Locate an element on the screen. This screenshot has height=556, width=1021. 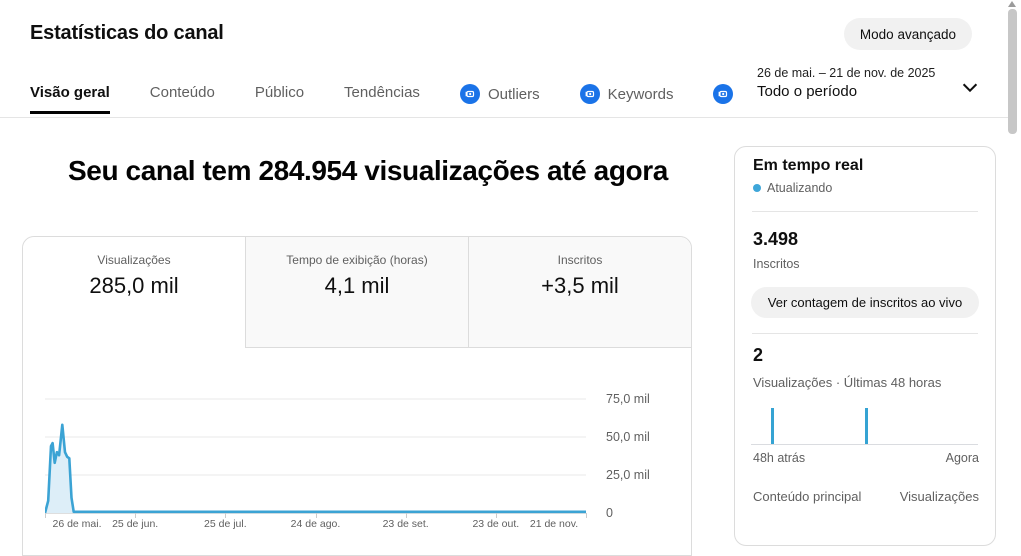
sparkline-axis-labels: 48h atrás Agora is located at coordinates (866, 458).